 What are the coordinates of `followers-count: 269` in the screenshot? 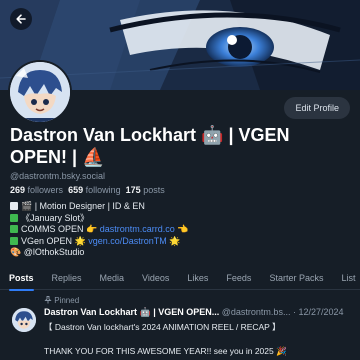 It's located at (18, 190).